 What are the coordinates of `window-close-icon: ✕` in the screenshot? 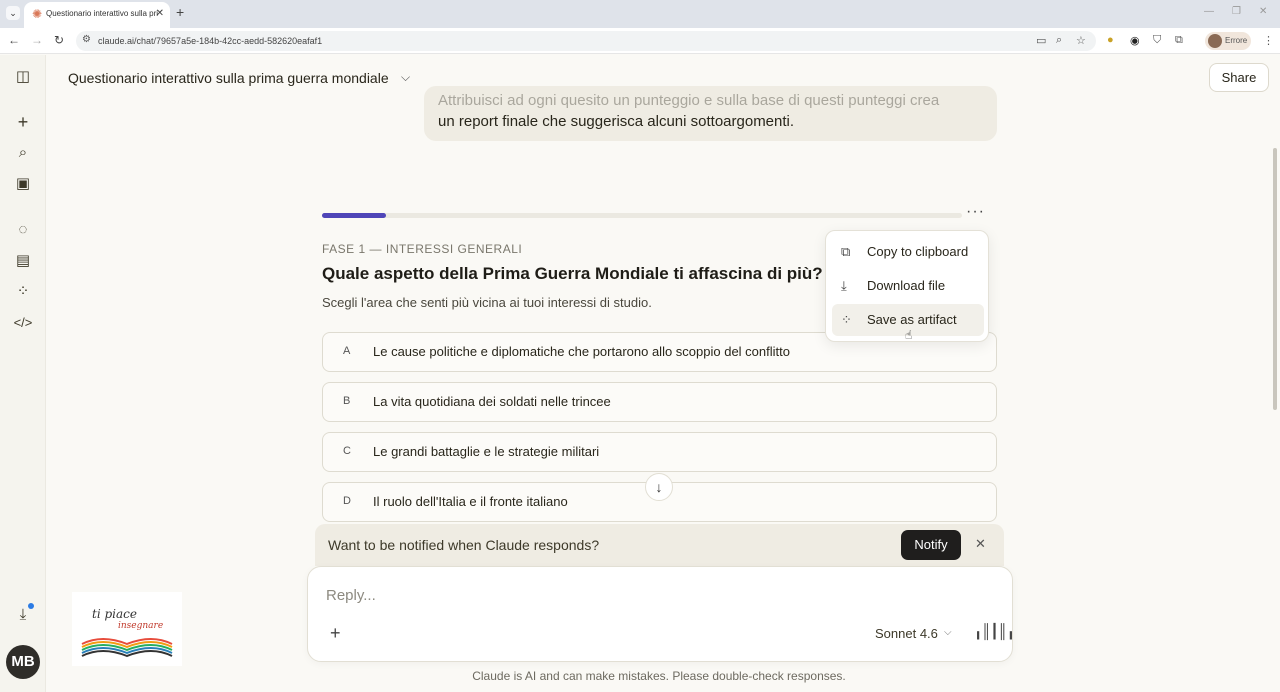 It's located at (1263, 11).